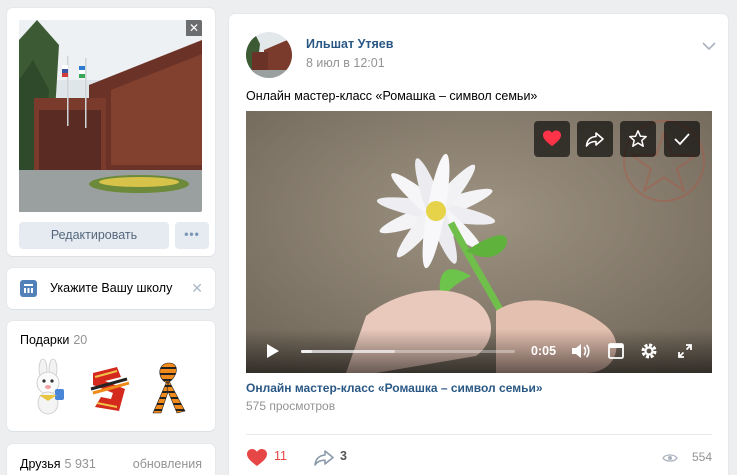 This screenshot has height=475, width=737. I want to click on bunny-gift, so click(49, 387).